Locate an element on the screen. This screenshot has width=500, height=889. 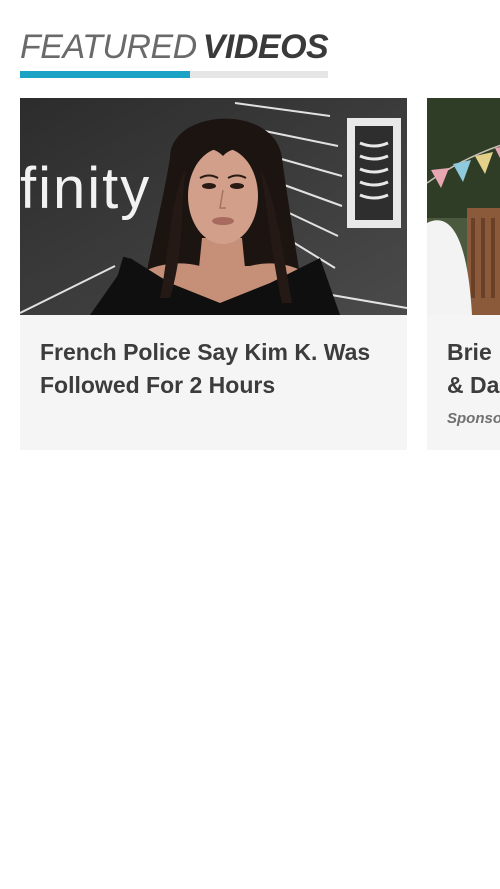
section-title-bold: VIDEOS is located at coordinates (265, 47).